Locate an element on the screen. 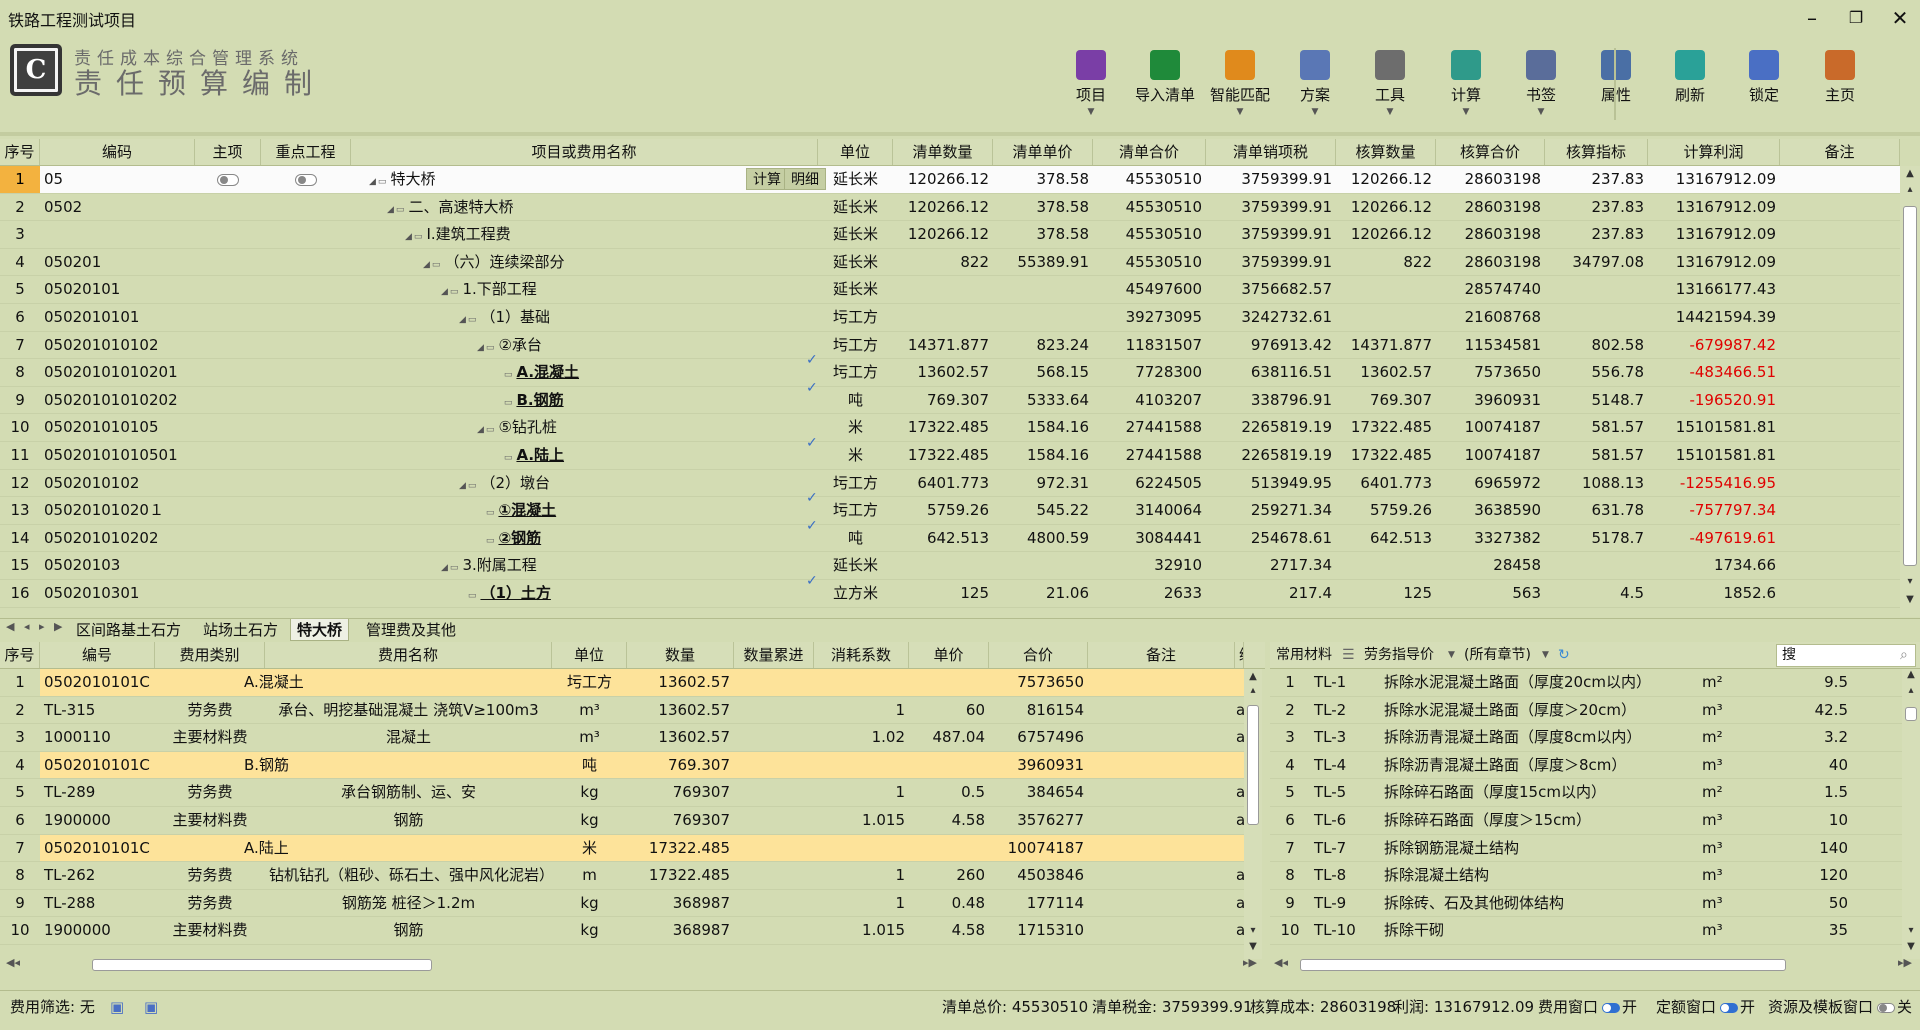  detail-vscroll-thumb is located at coordinates (1253, 765).